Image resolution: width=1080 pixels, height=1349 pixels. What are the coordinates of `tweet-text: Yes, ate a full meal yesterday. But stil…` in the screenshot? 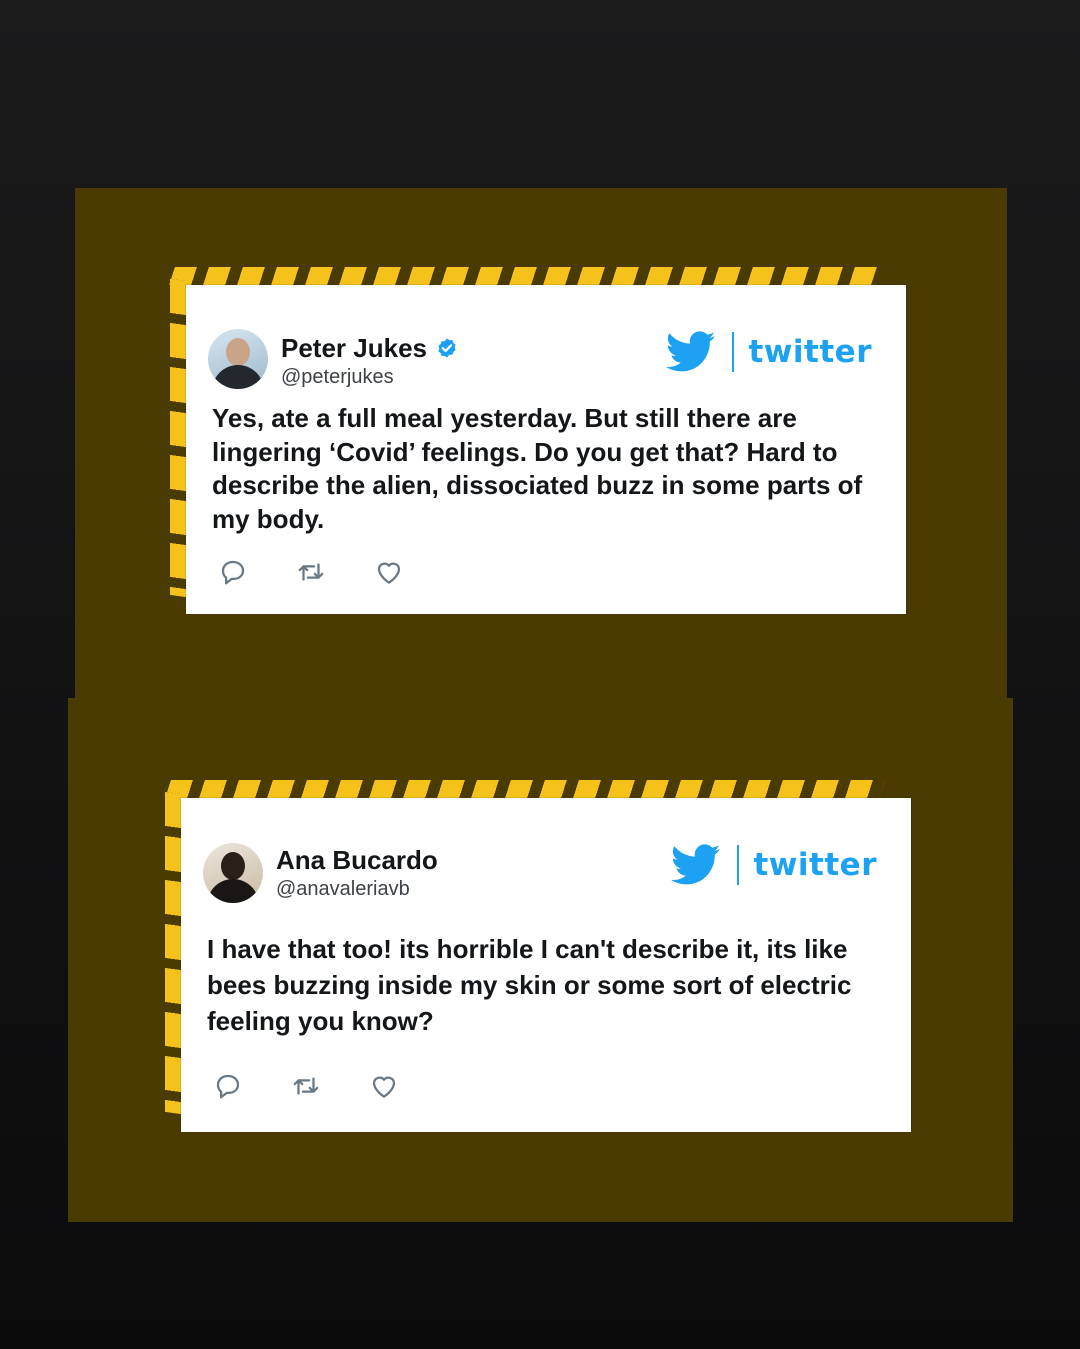 It's located at (537, 468).